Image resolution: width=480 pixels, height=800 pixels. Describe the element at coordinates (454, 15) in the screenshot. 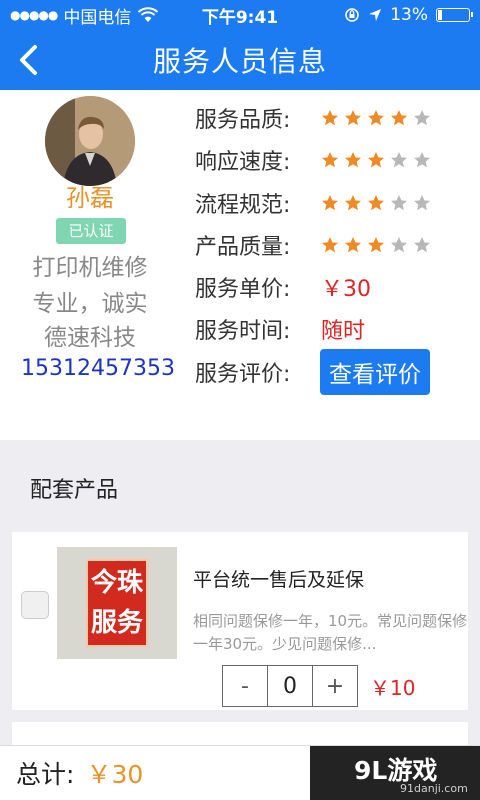

I see `battery-icon` at that location.